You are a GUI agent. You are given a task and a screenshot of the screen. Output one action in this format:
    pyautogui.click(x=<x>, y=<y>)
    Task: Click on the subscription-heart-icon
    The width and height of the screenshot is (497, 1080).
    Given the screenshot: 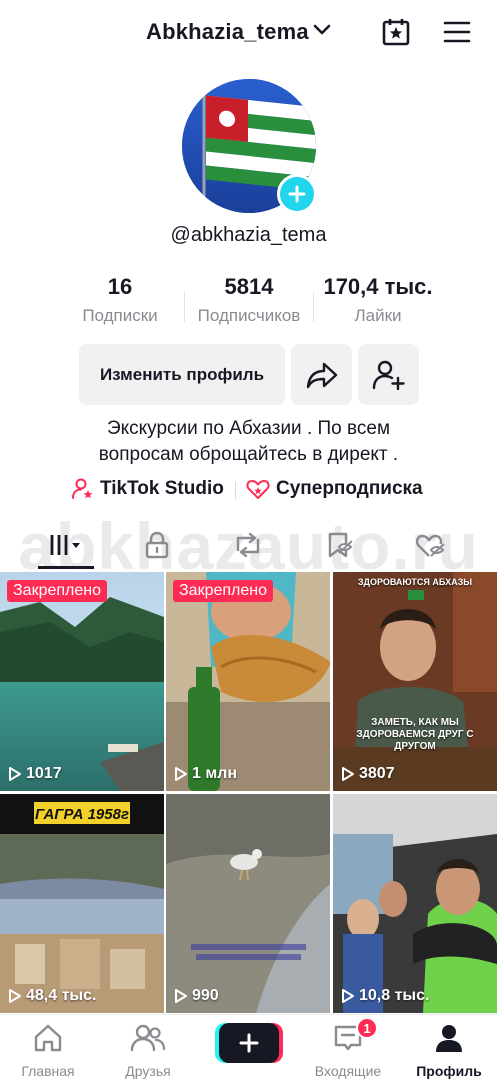 What is the action you would take?
    pyautogui.click(x=258, y=489)
    